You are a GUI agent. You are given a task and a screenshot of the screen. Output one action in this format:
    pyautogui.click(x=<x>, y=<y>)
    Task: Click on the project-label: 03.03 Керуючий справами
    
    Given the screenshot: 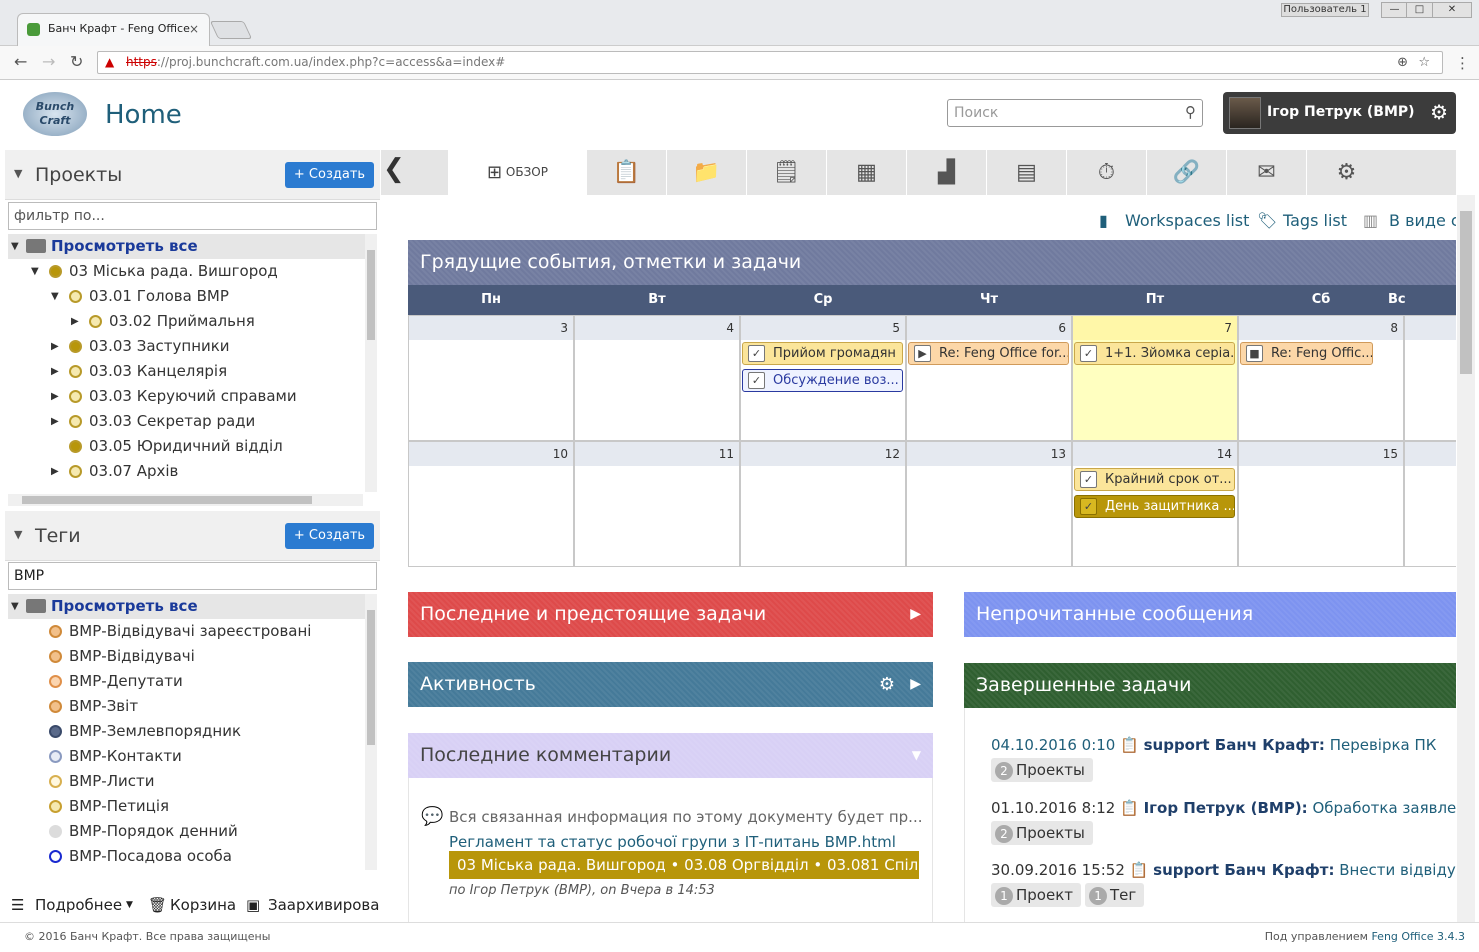 What is the action you would take?
    pyautogui.click(x=193, y=396)
    